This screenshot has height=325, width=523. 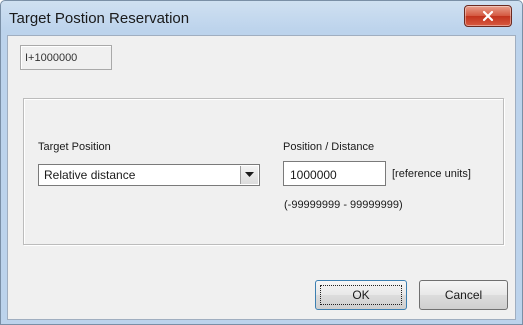 What do you see at coordinates (90, 175) in the screenshot?
I see `target-position-selected: Relative distance` at bounding box center [90, 175].